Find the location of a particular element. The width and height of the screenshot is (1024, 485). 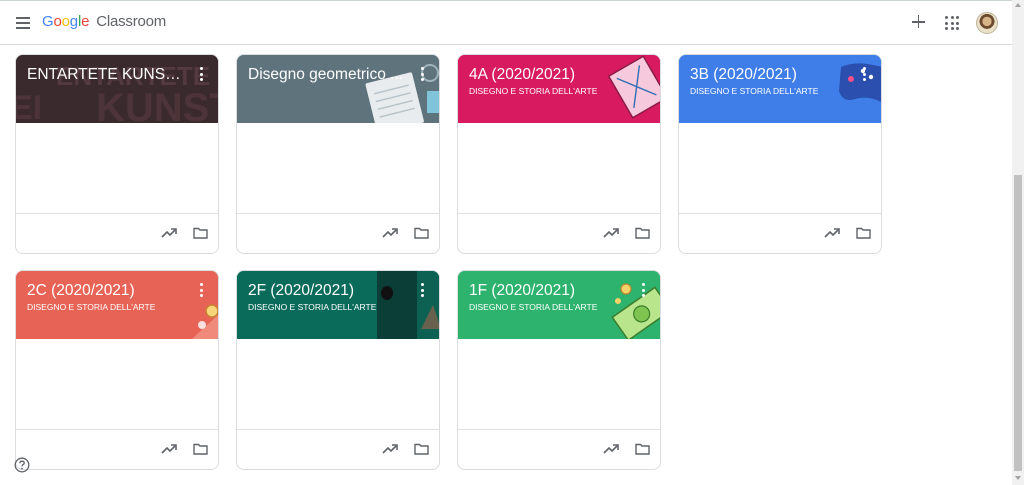

google-wordmark: Google is located at coordinates (66, 21).